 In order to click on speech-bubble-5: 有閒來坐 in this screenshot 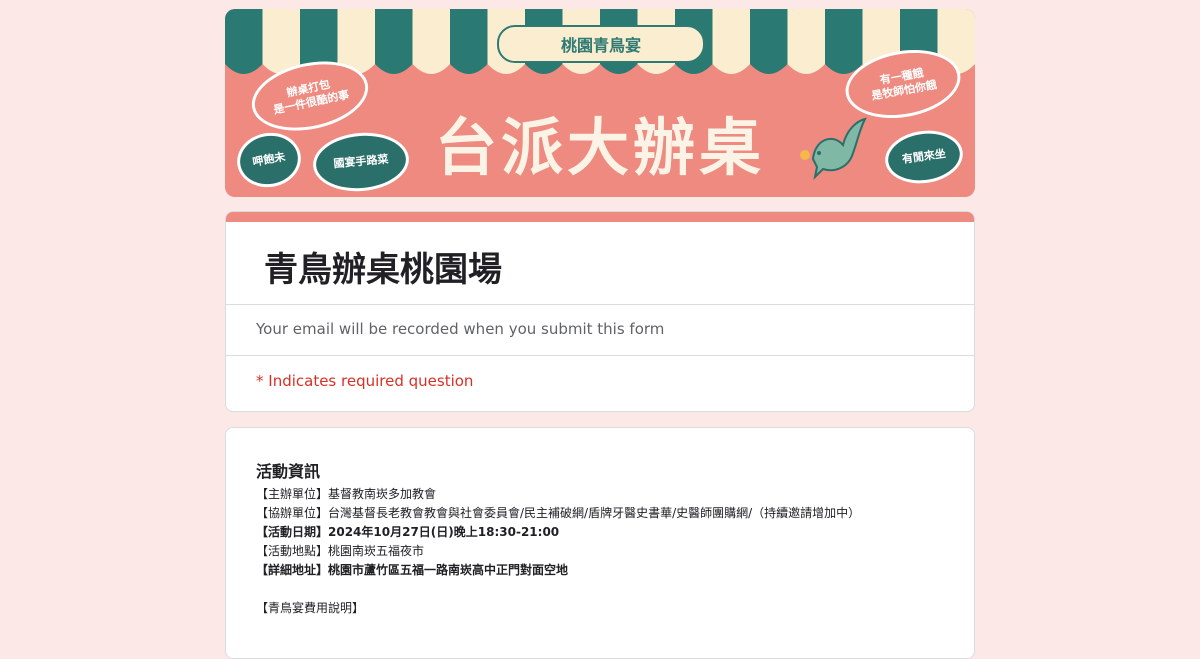, I will do `click(924, 157)`.